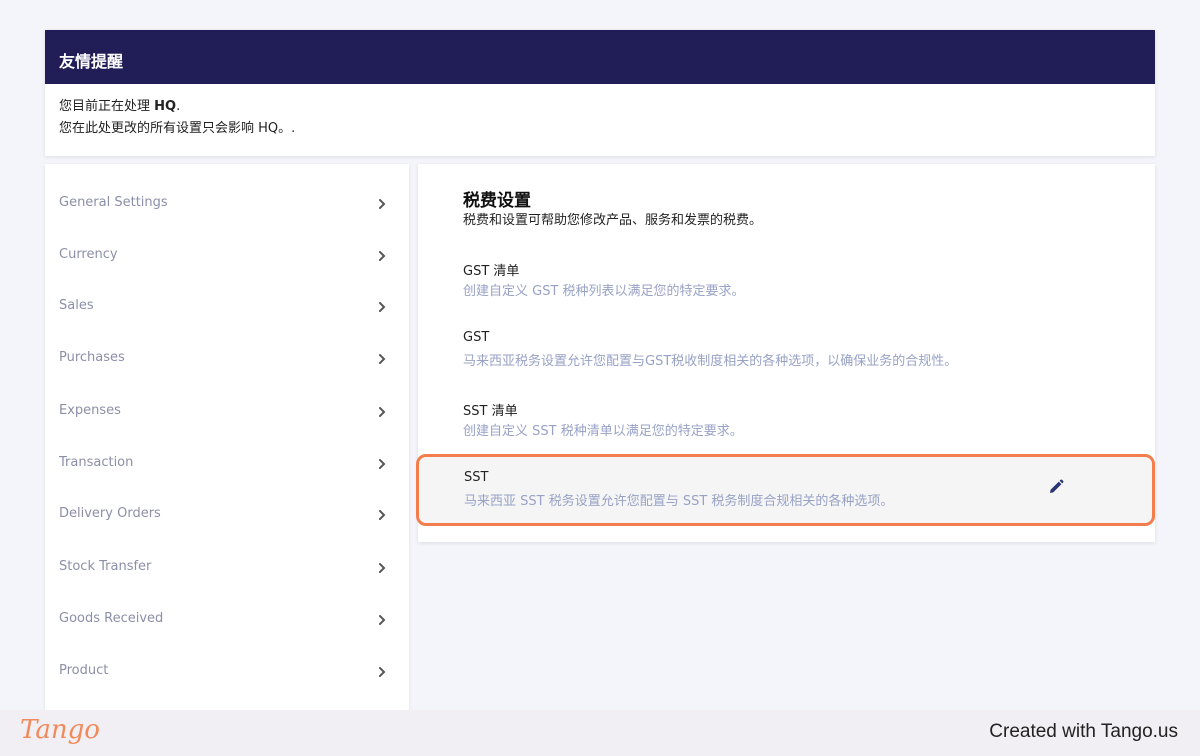 Image resolution: width=1200 pixels, height=756 pixels. I want to click on sidebar-item-label: General Settings, so click(113, 202).